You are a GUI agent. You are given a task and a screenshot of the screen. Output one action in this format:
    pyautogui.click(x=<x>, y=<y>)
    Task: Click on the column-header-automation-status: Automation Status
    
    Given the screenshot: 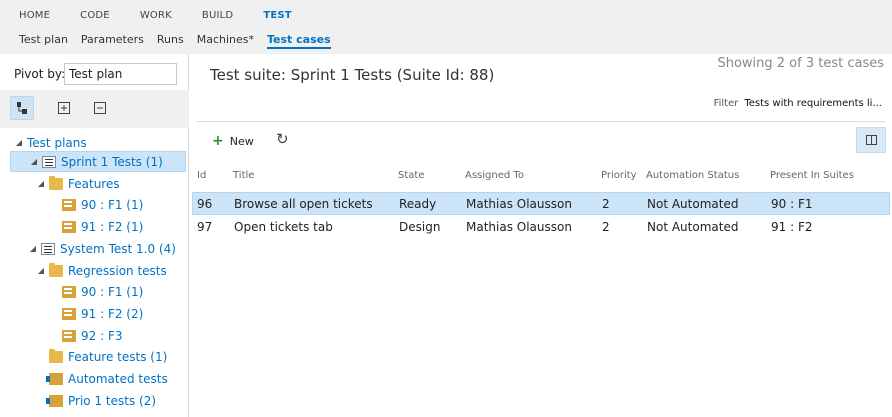 What is the action you would take?
    pyautogui.click(x=692, y=175)
    